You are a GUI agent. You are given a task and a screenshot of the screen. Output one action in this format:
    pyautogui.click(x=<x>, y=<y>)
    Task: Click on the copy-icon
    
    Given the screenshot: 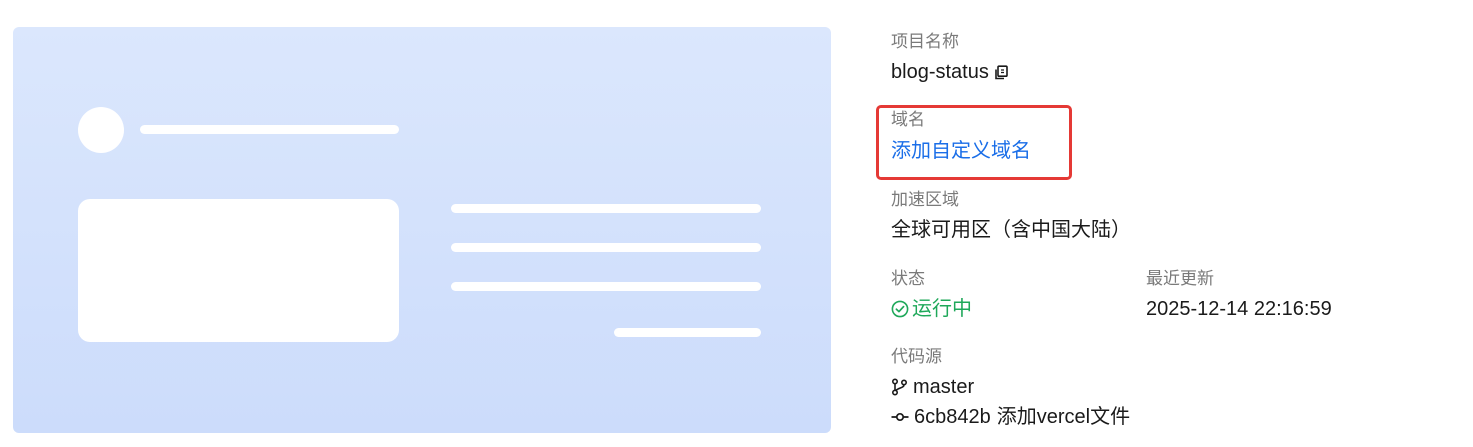 What is the action you would take?
    pyautogui.click(x=1001, y=72)
    